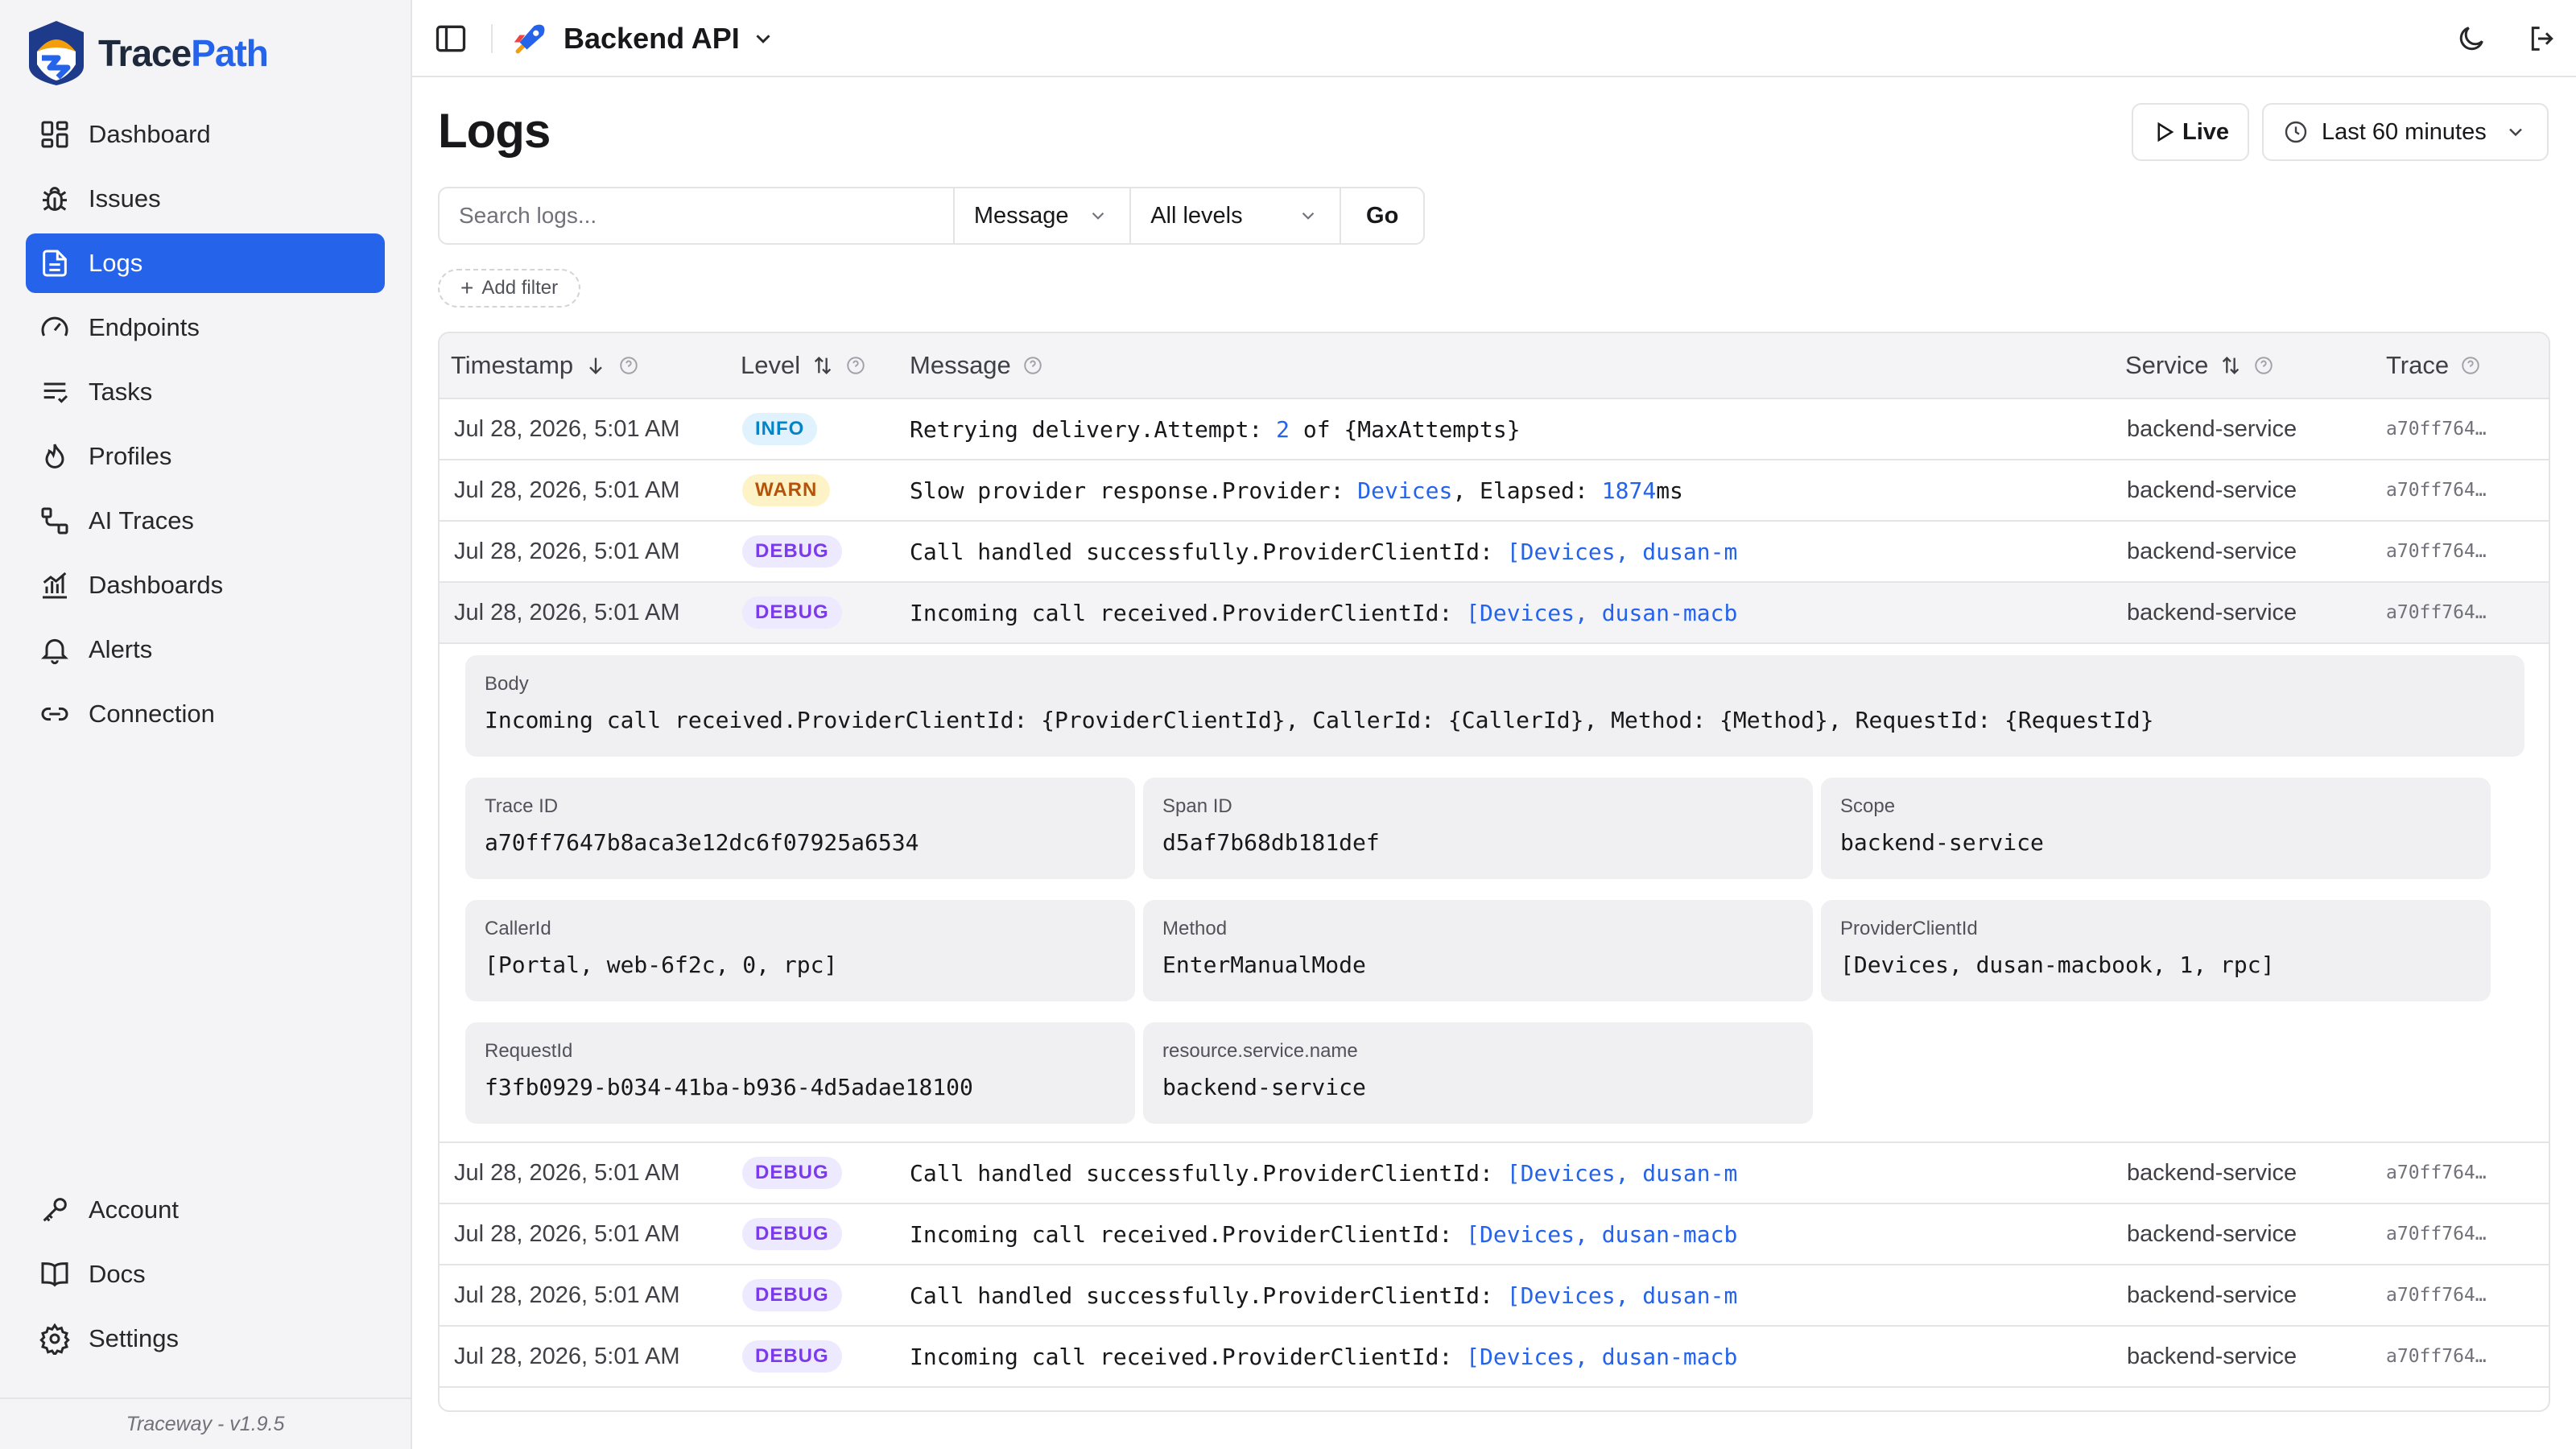 This screenshot has height=1449, width=2576. What do you see at coordinates (803, 365) in the screenshot?
I see `column-header-level: Level` at bounding box center [803, 365].